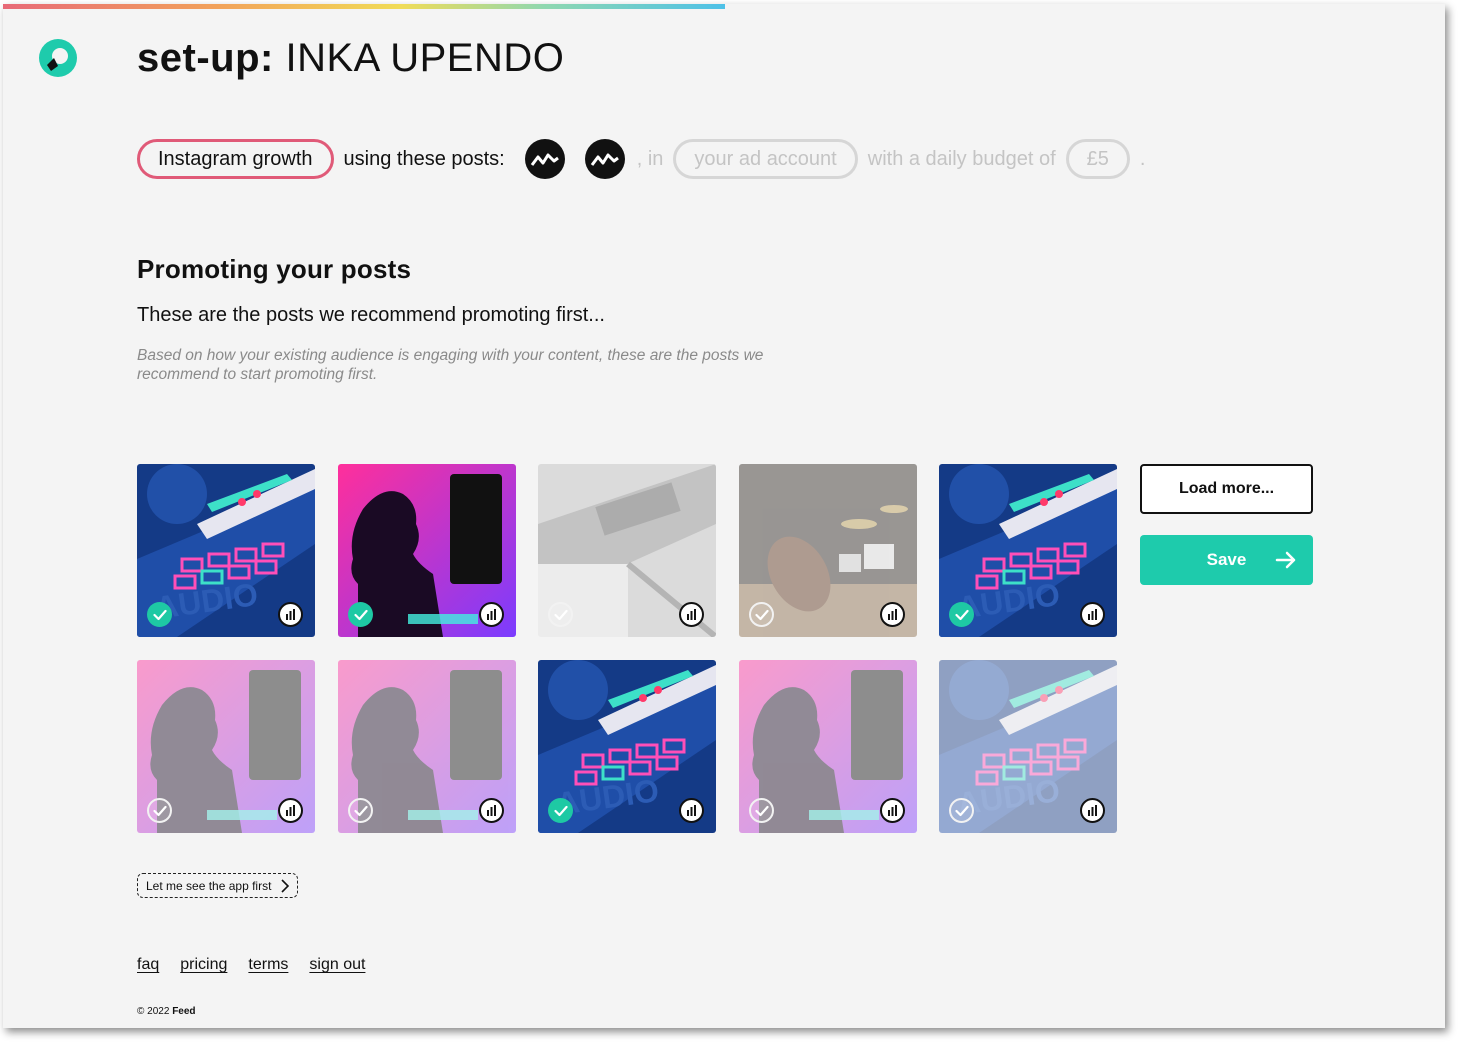 The height and width of the screenshot is (1044, 1460). I want to click on footer-link-terms: terms, so click(268, 965).